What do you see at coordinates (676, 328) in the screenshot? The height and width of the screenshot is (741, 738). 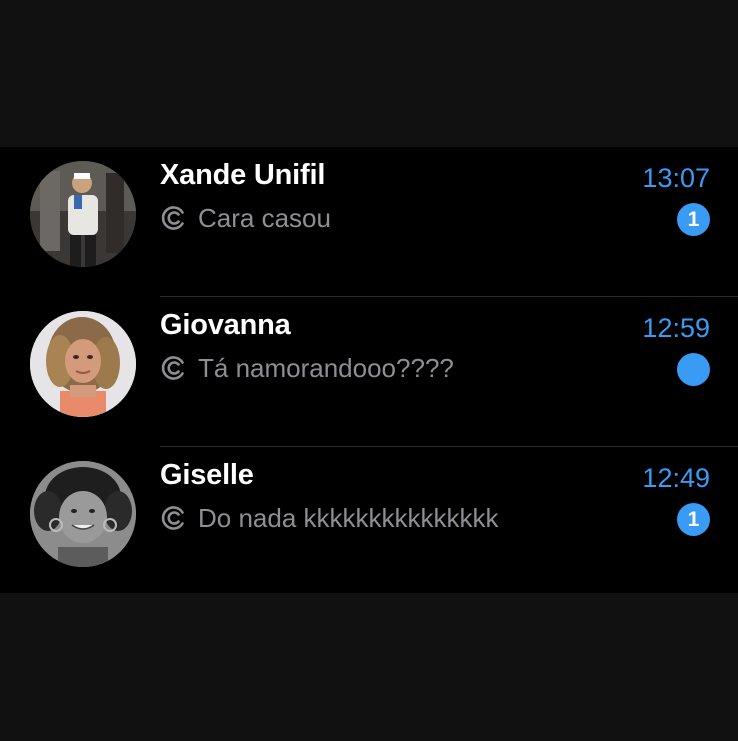 I see `message-time: 12:59` at bounding box center [676, 328].